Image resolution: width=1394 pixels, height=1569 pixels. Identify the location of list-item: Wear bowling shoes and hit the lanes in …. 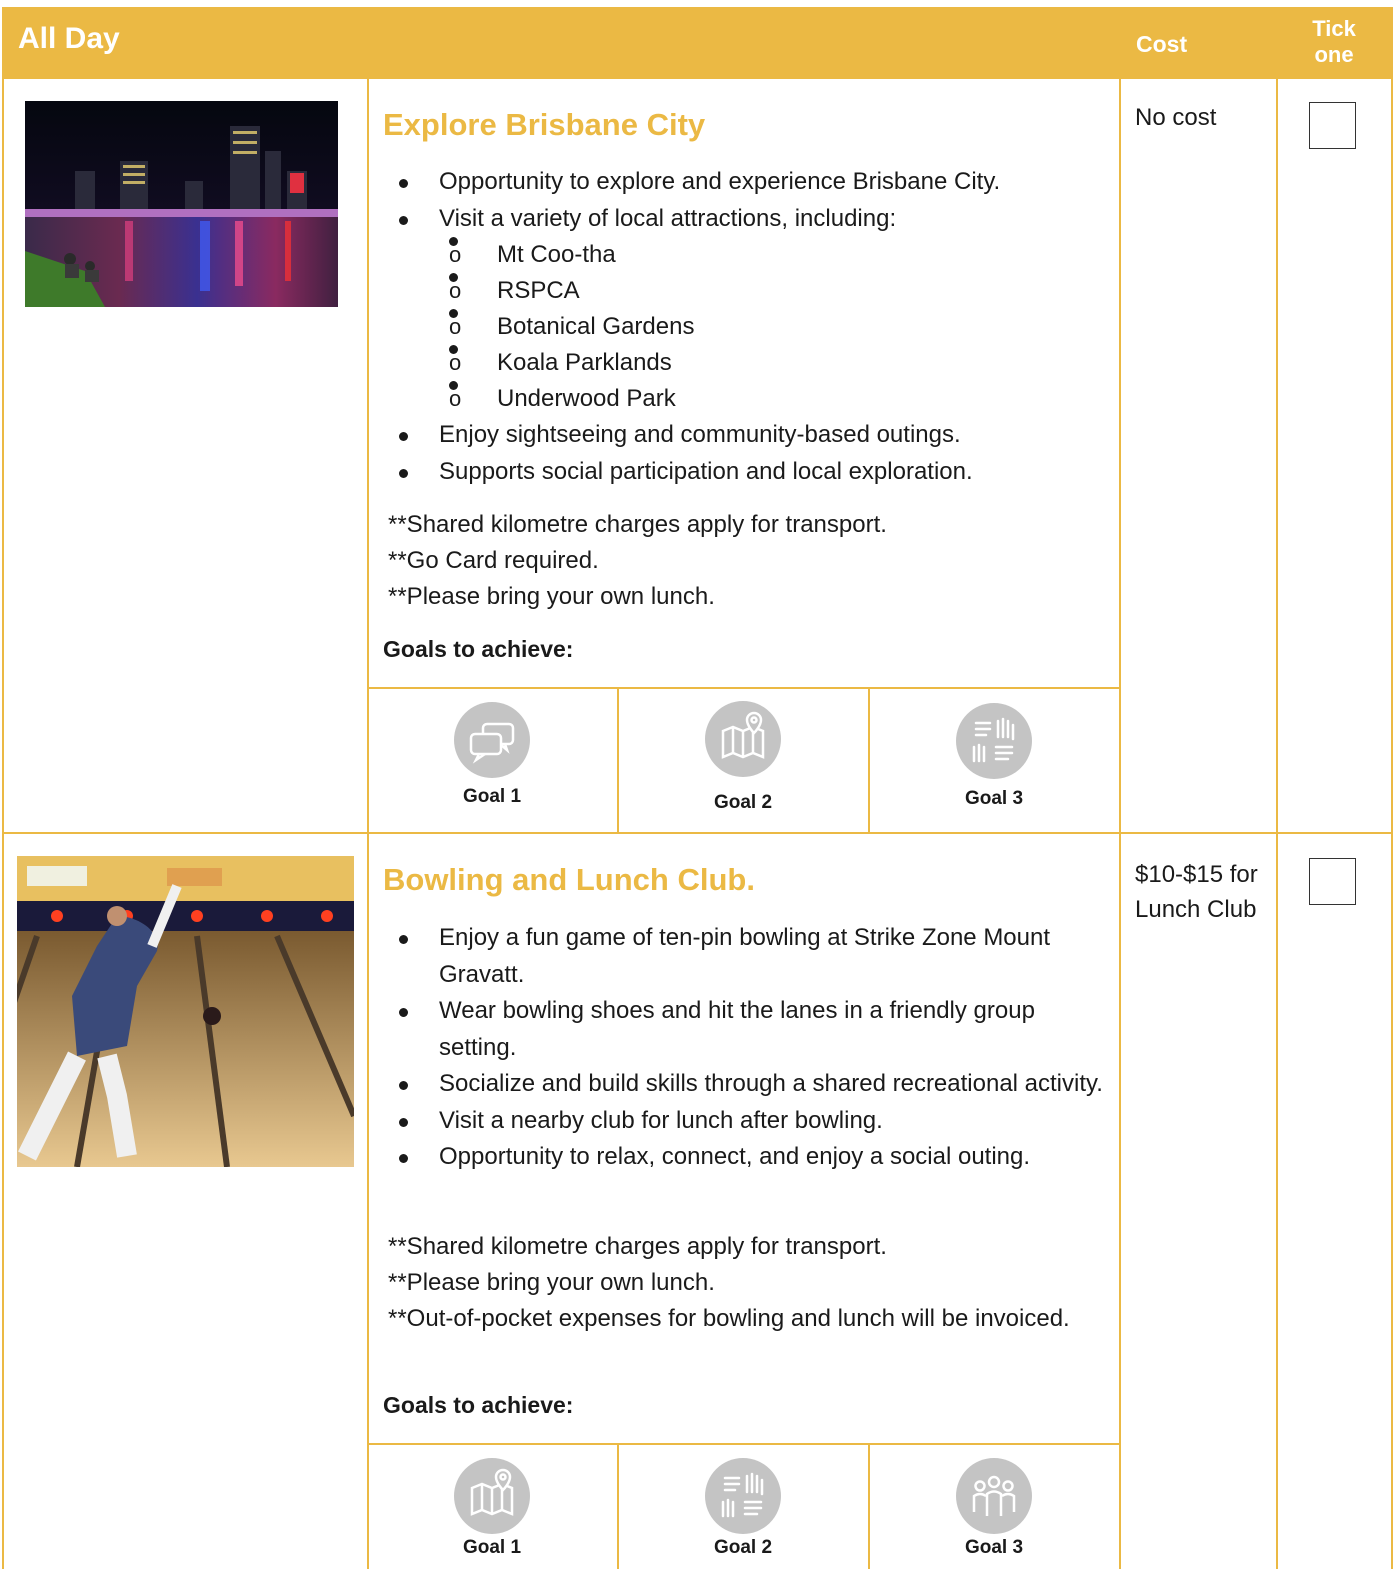
(728, 1029).